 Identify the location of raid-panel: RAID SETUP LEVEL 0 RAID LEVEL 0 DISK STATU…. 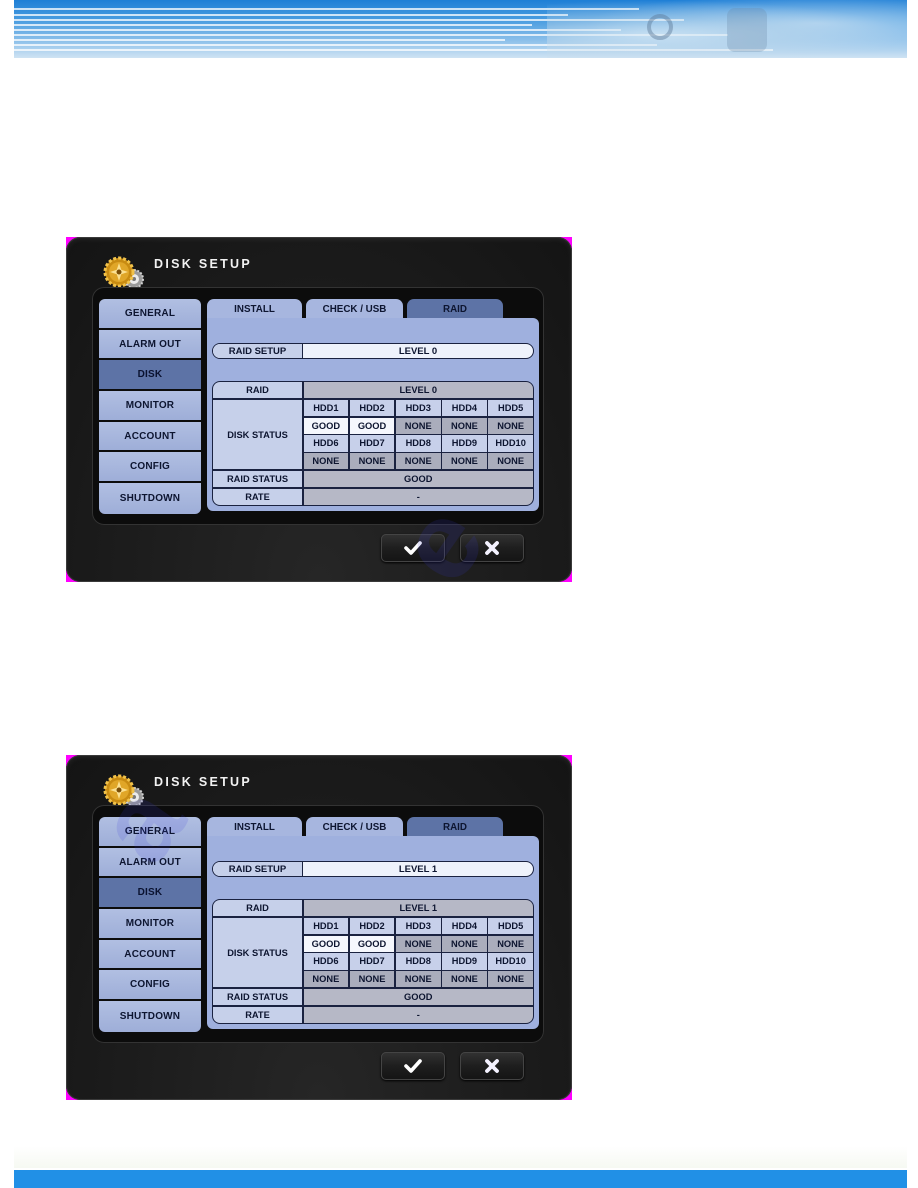
(373, 414).